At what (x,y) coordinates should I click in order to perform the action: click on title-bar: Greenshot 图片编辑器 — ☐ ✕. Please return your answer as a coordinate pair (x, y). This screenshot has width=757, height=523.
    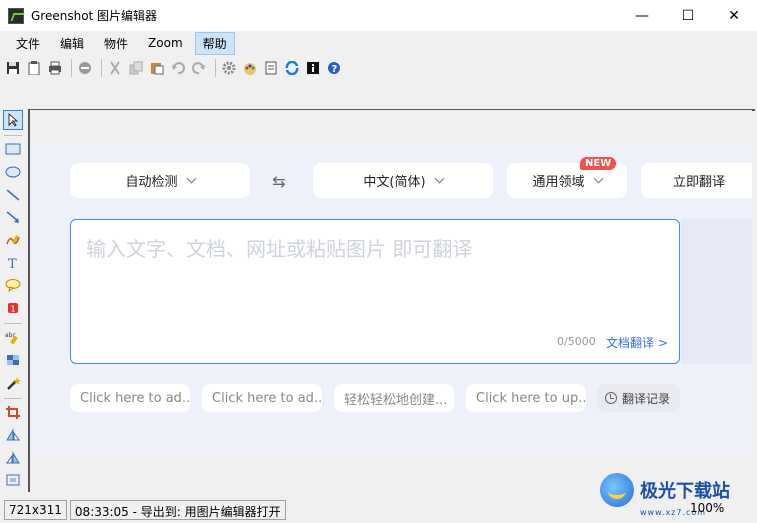
    Looking at the image, I should click on (378, 15).